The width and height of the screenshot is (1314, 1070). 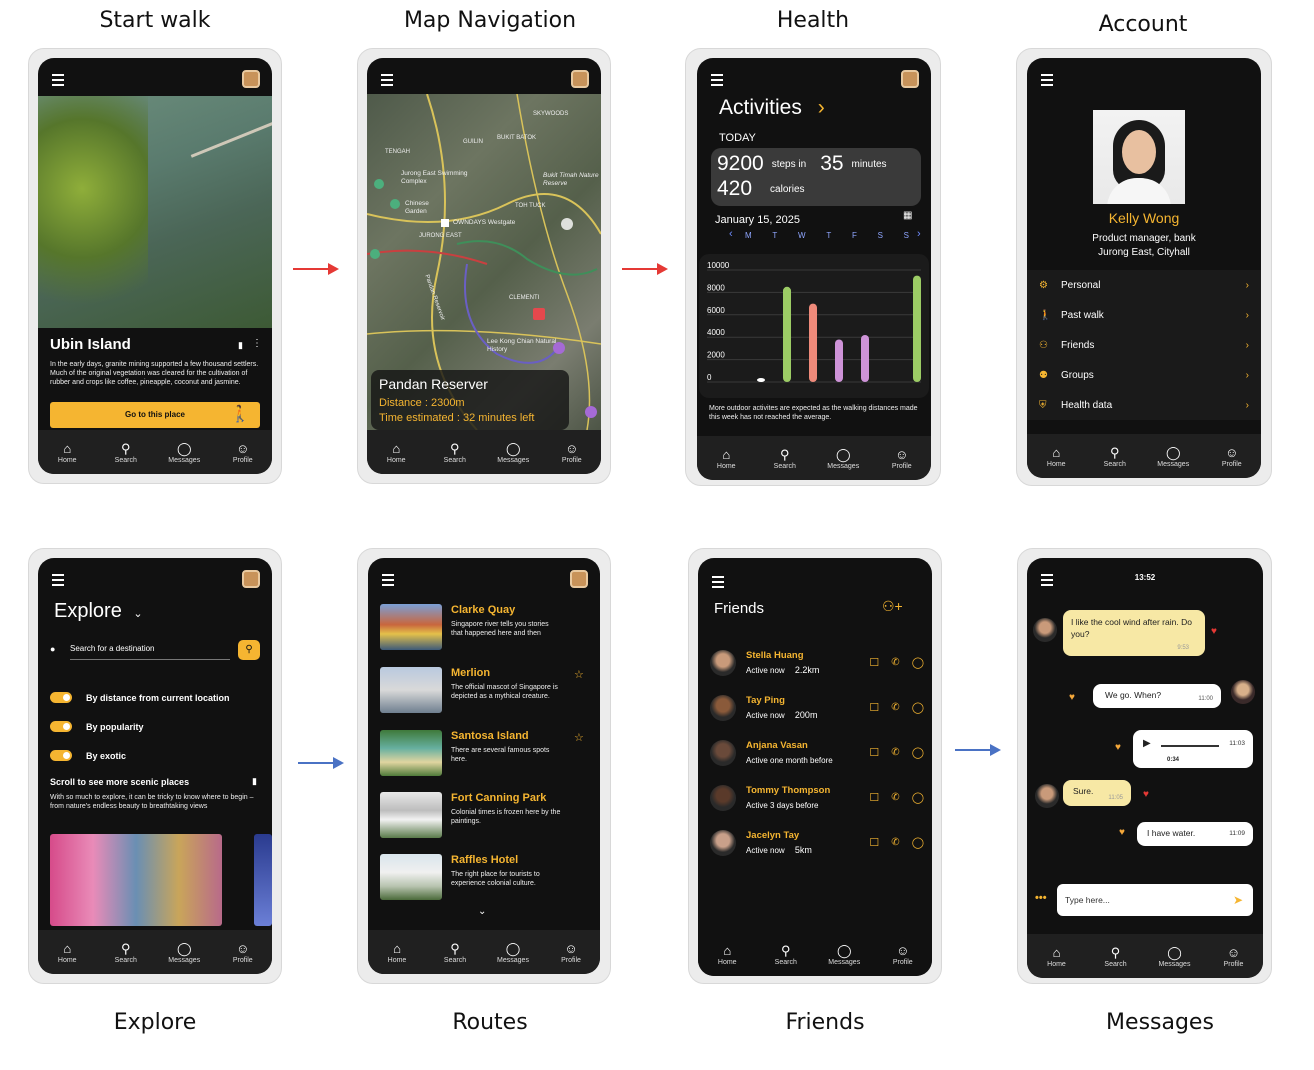 What do you see at coordinates (907, 215) in the screenshot?
I see `calendar-icon: ▦` at bounding box center [907, 215].